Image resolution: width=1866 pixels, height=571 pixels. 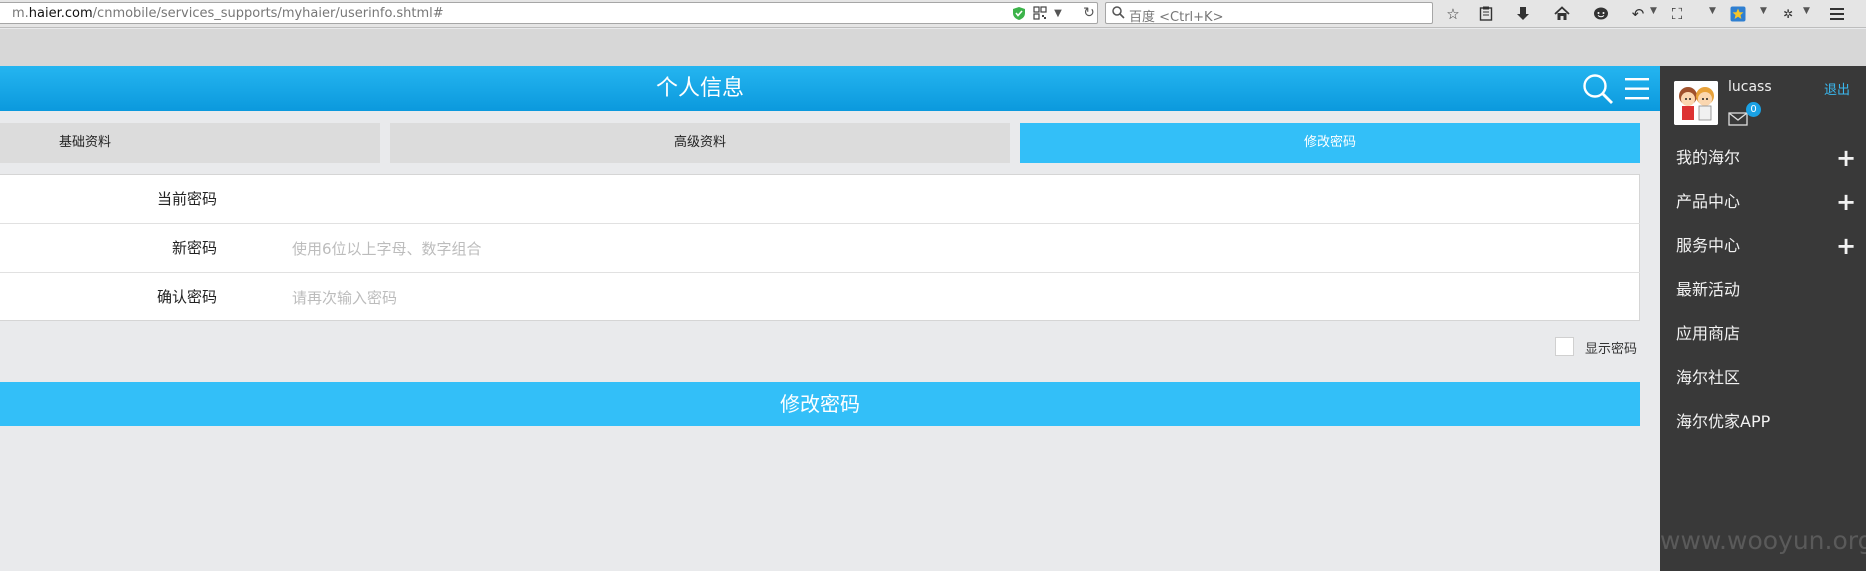 What do you see at coordinates (1708, 245) in the screenshot?
I see `side-item-label: 服务中心` at bounding box center [1708, 245].